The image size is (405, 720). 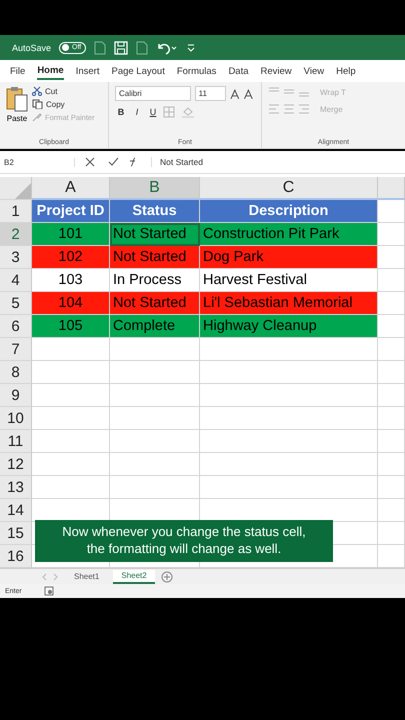 I want to click on menu-tab: View, so click(x=314, y=71).